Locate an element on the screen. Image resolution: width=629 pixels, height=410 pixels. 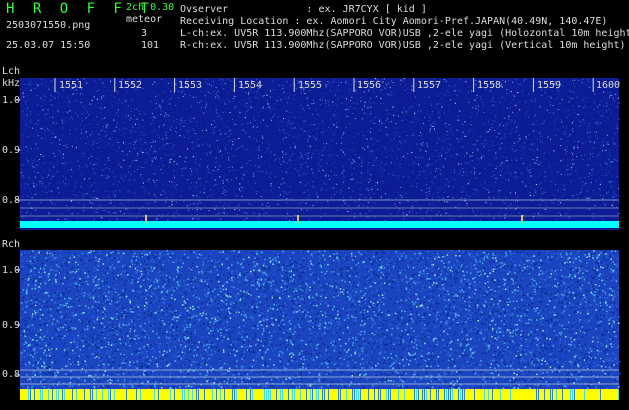
time-label-1600: 1600 is located at coordinates (608, 85).